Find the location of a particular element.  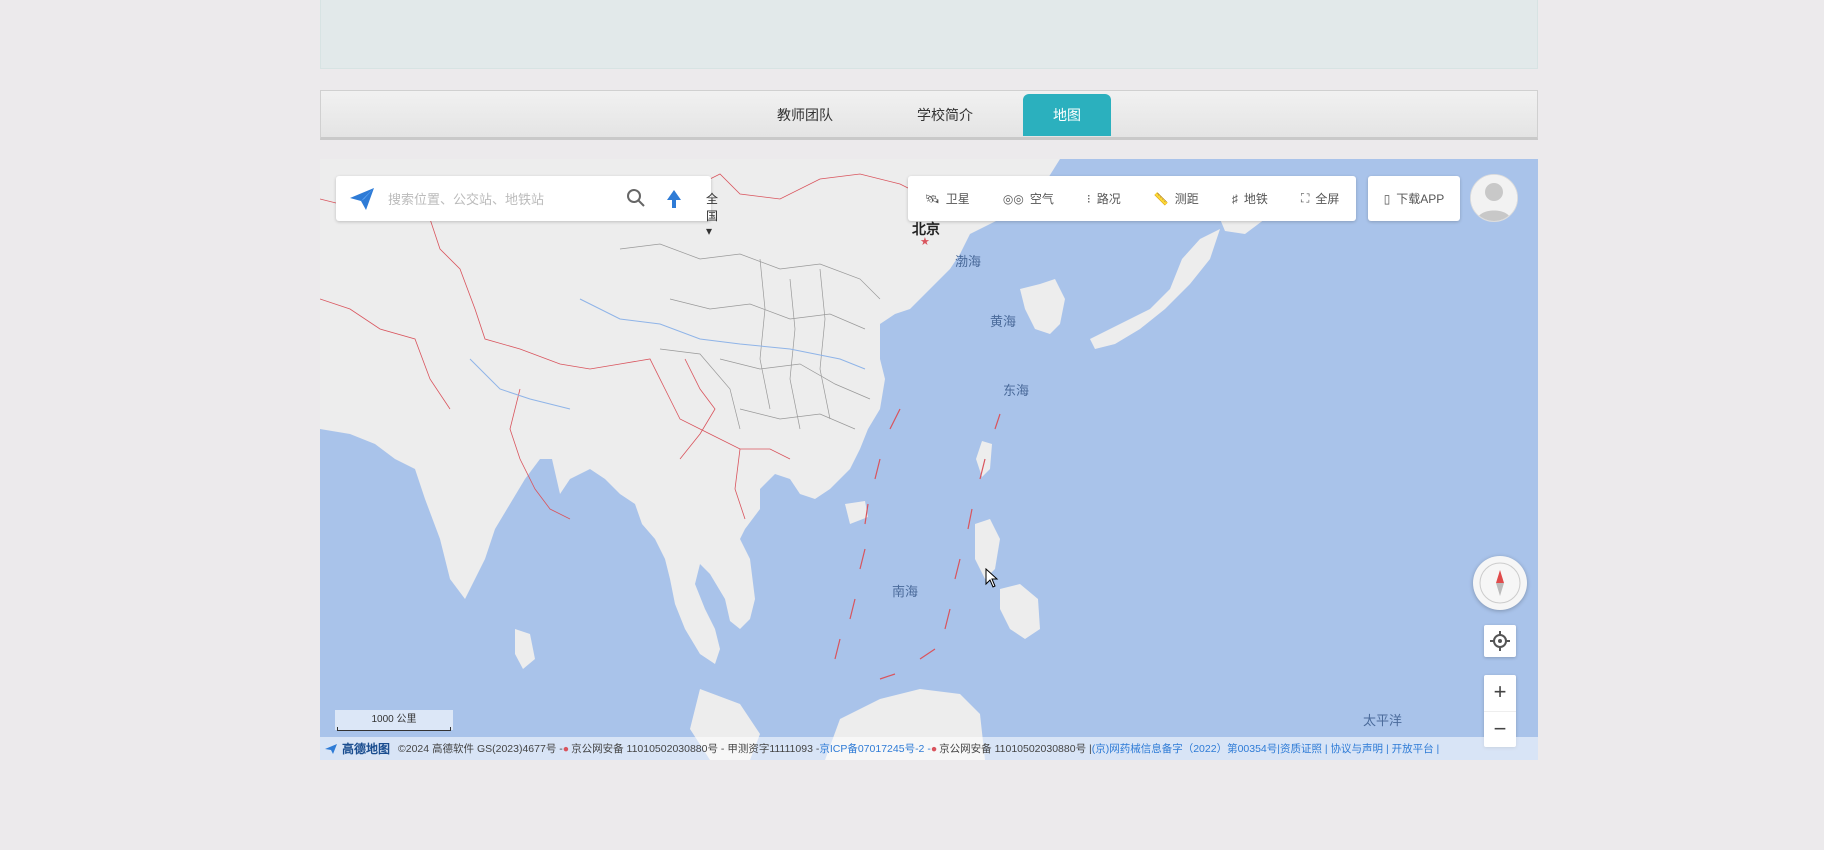

user-icon is located at coordinates (1494, 198).